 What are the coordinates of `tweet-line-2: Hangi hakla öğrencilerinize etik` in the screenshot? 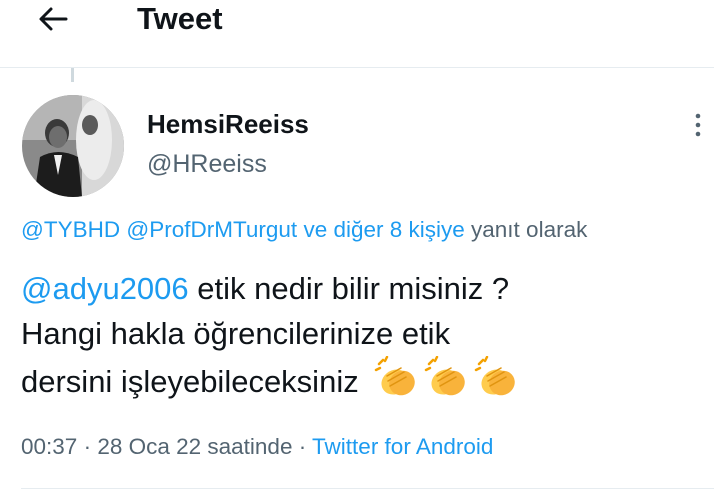 It's located at (236, 333).